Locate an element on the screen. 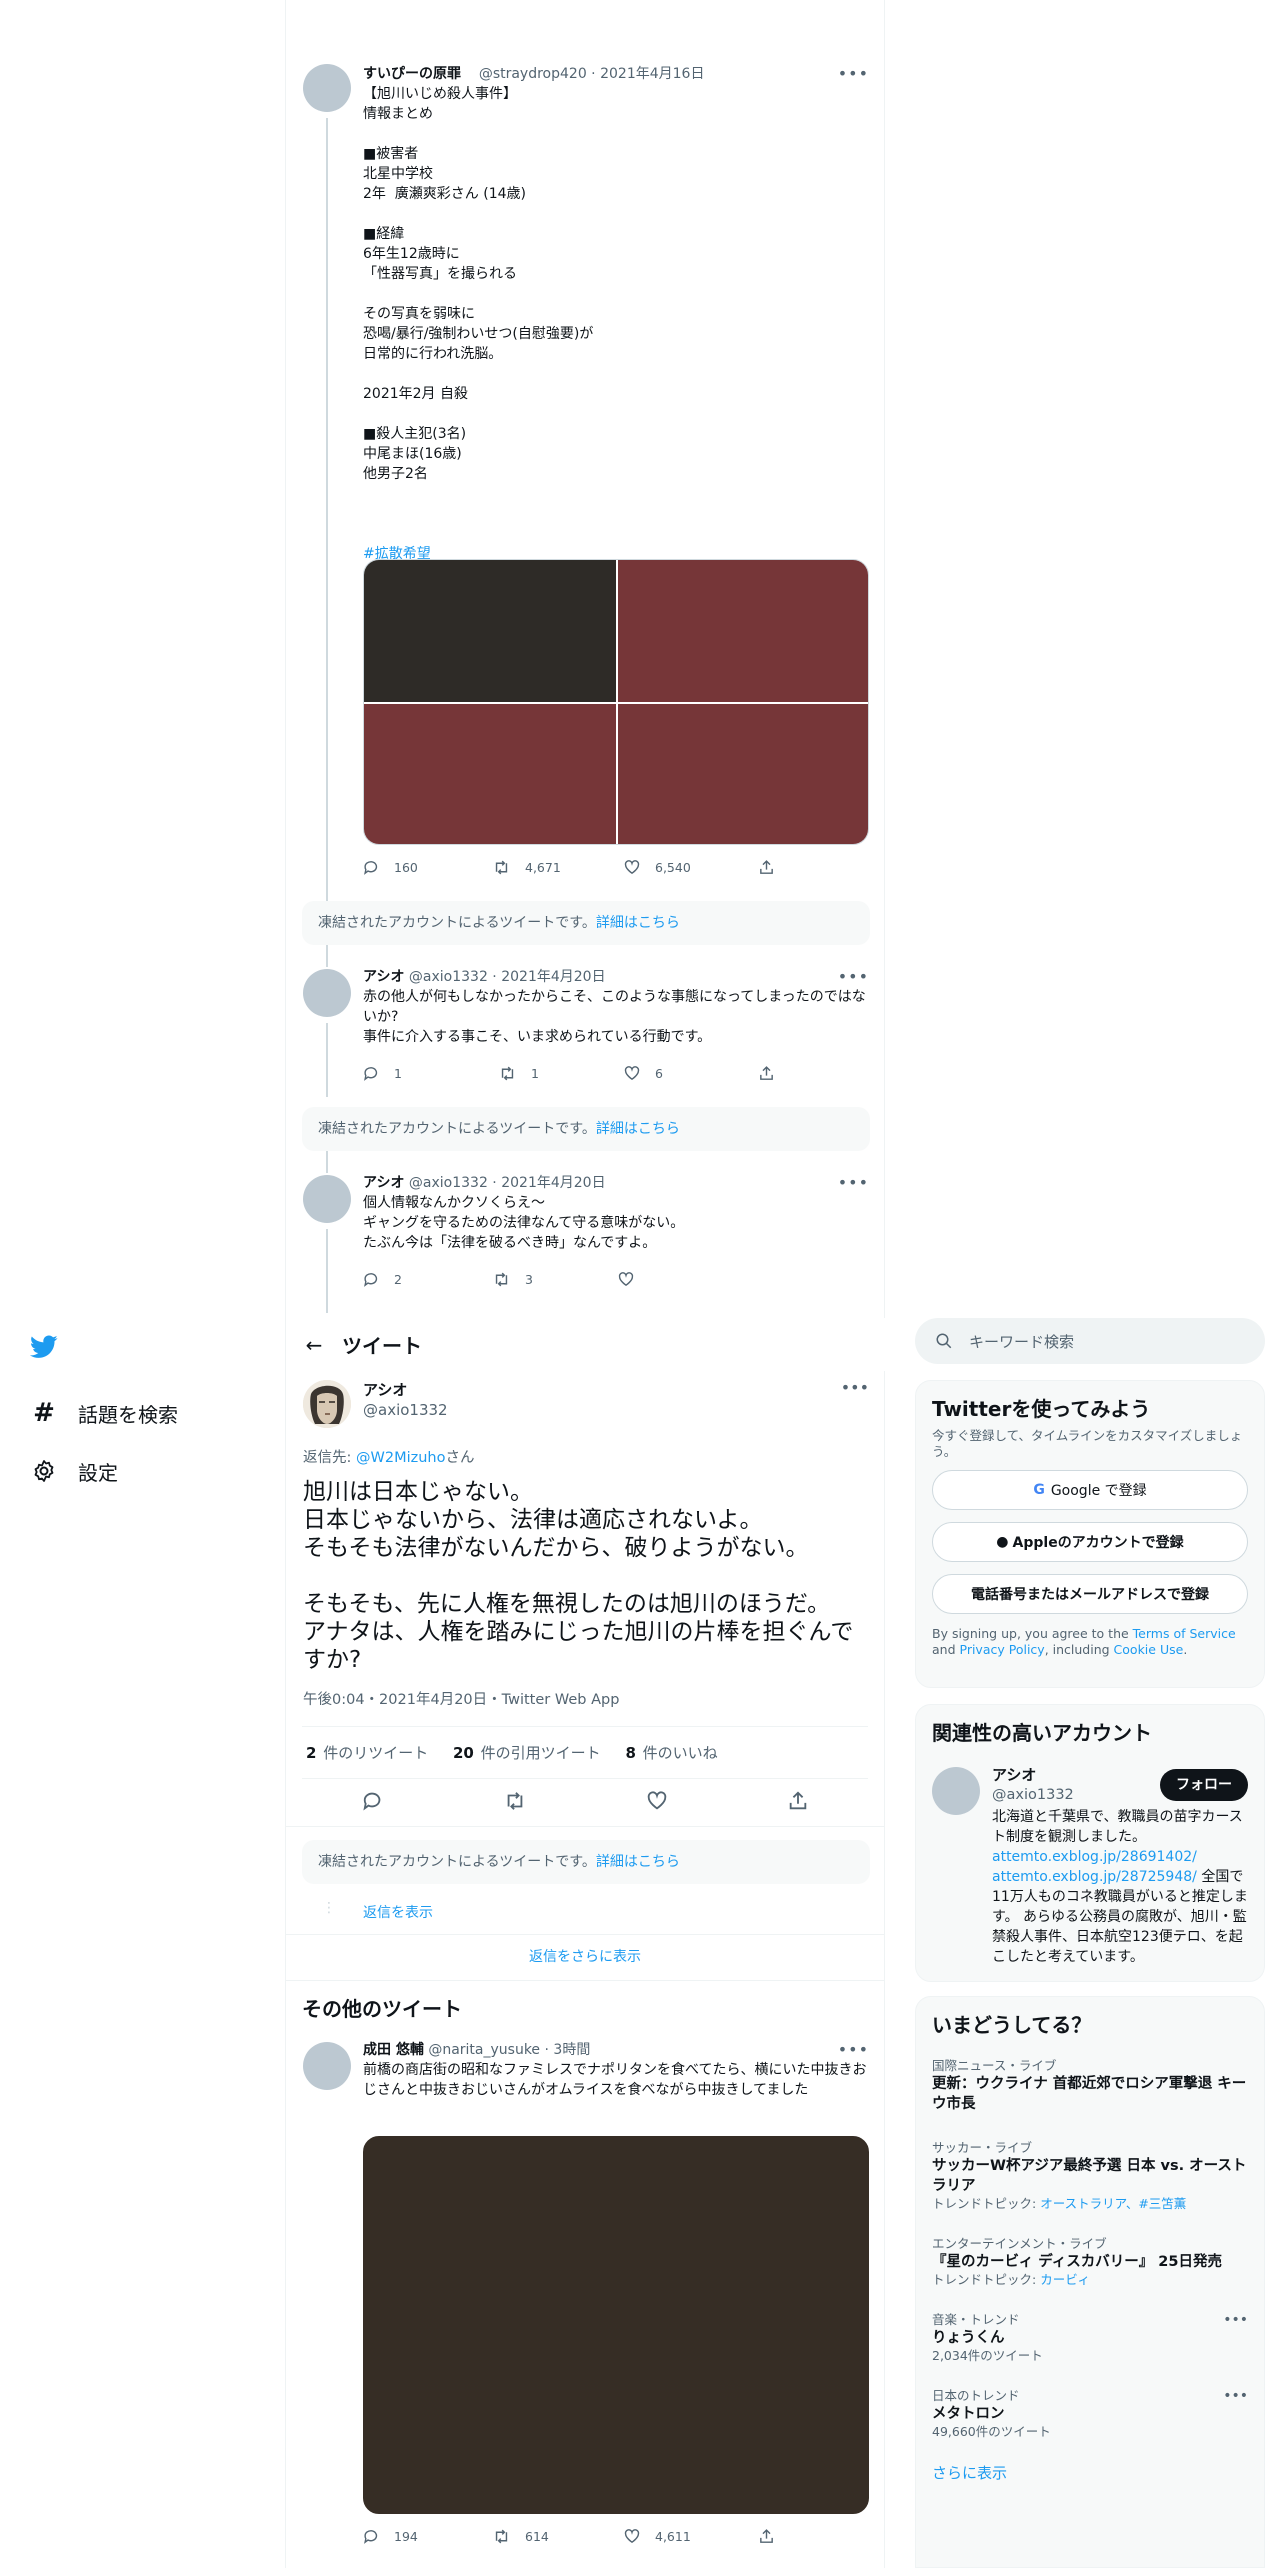 The height and width of the screenshot is (2568, 1284). nav-explore: # 話題を検索 is located at coordinates (145, 1413).